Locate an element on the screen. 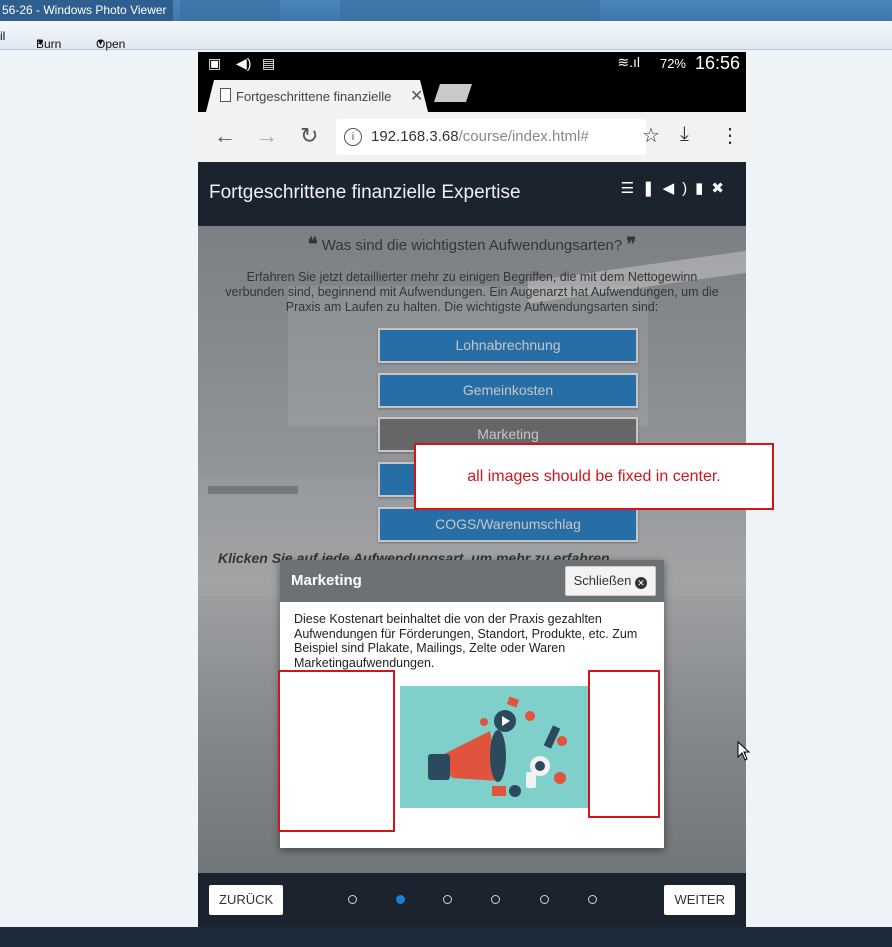 This screenshot has height=947, width=892. no-sim-icon: ▤ is located at coordinates (269, 63).